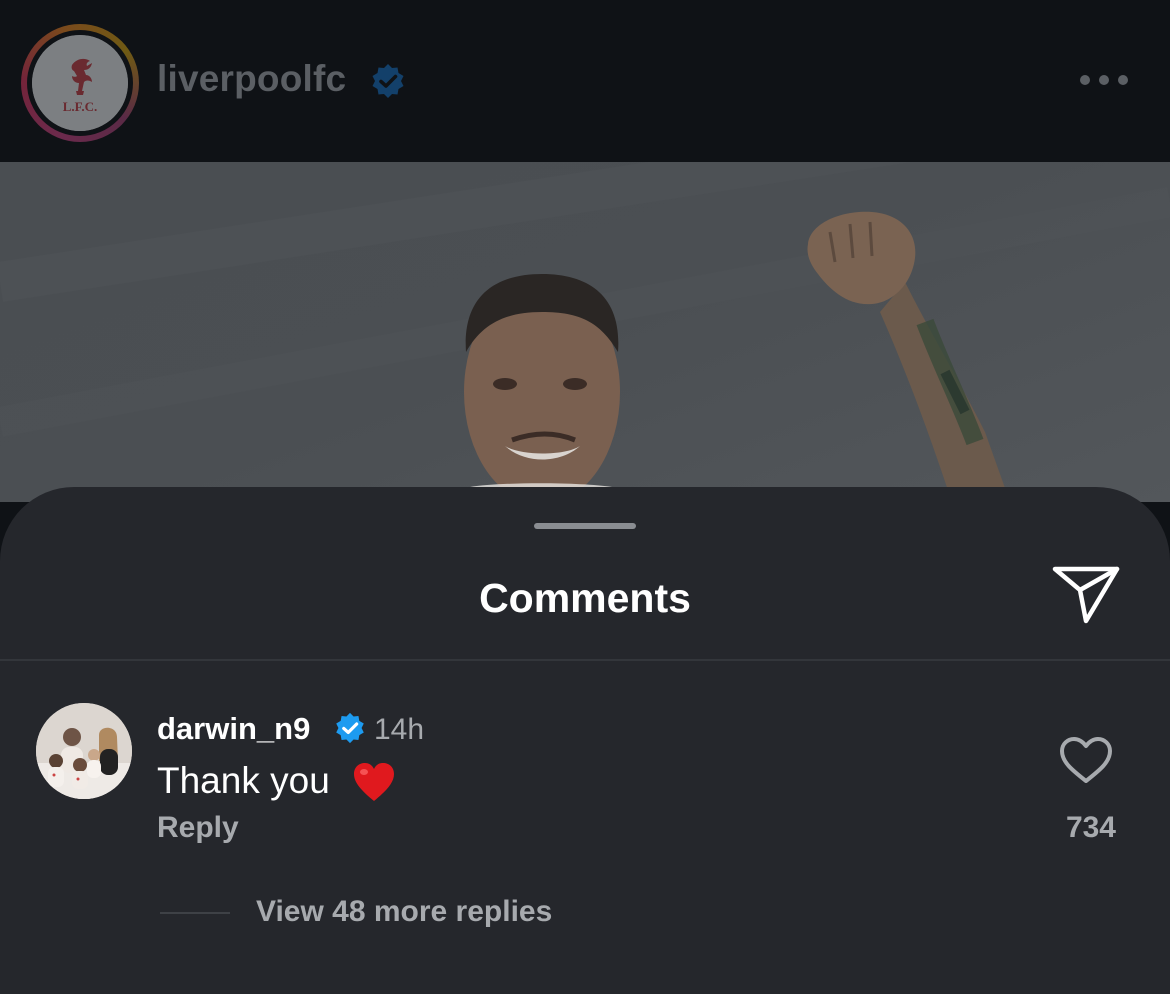  I want to click on comment-timestamp: 14h, so click(399, 729).